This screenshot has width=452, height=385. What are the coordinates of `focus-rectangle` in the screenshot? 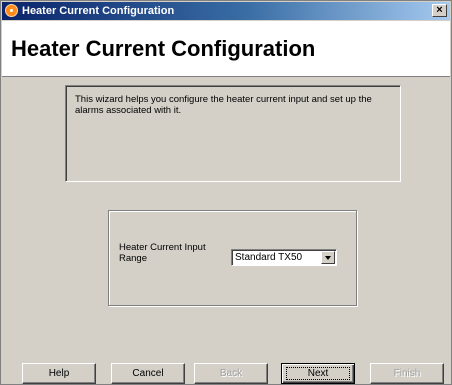 It's located at (318, 373).